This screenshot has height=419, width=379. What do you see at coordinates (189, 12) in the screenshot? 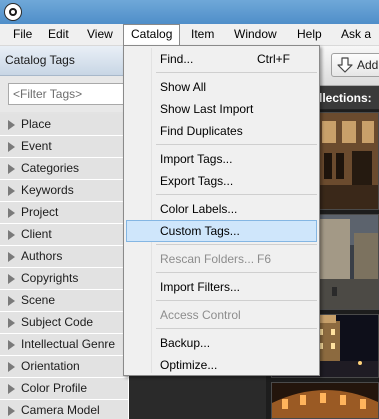
I see `title-bar` at bounding box center [189, 12].